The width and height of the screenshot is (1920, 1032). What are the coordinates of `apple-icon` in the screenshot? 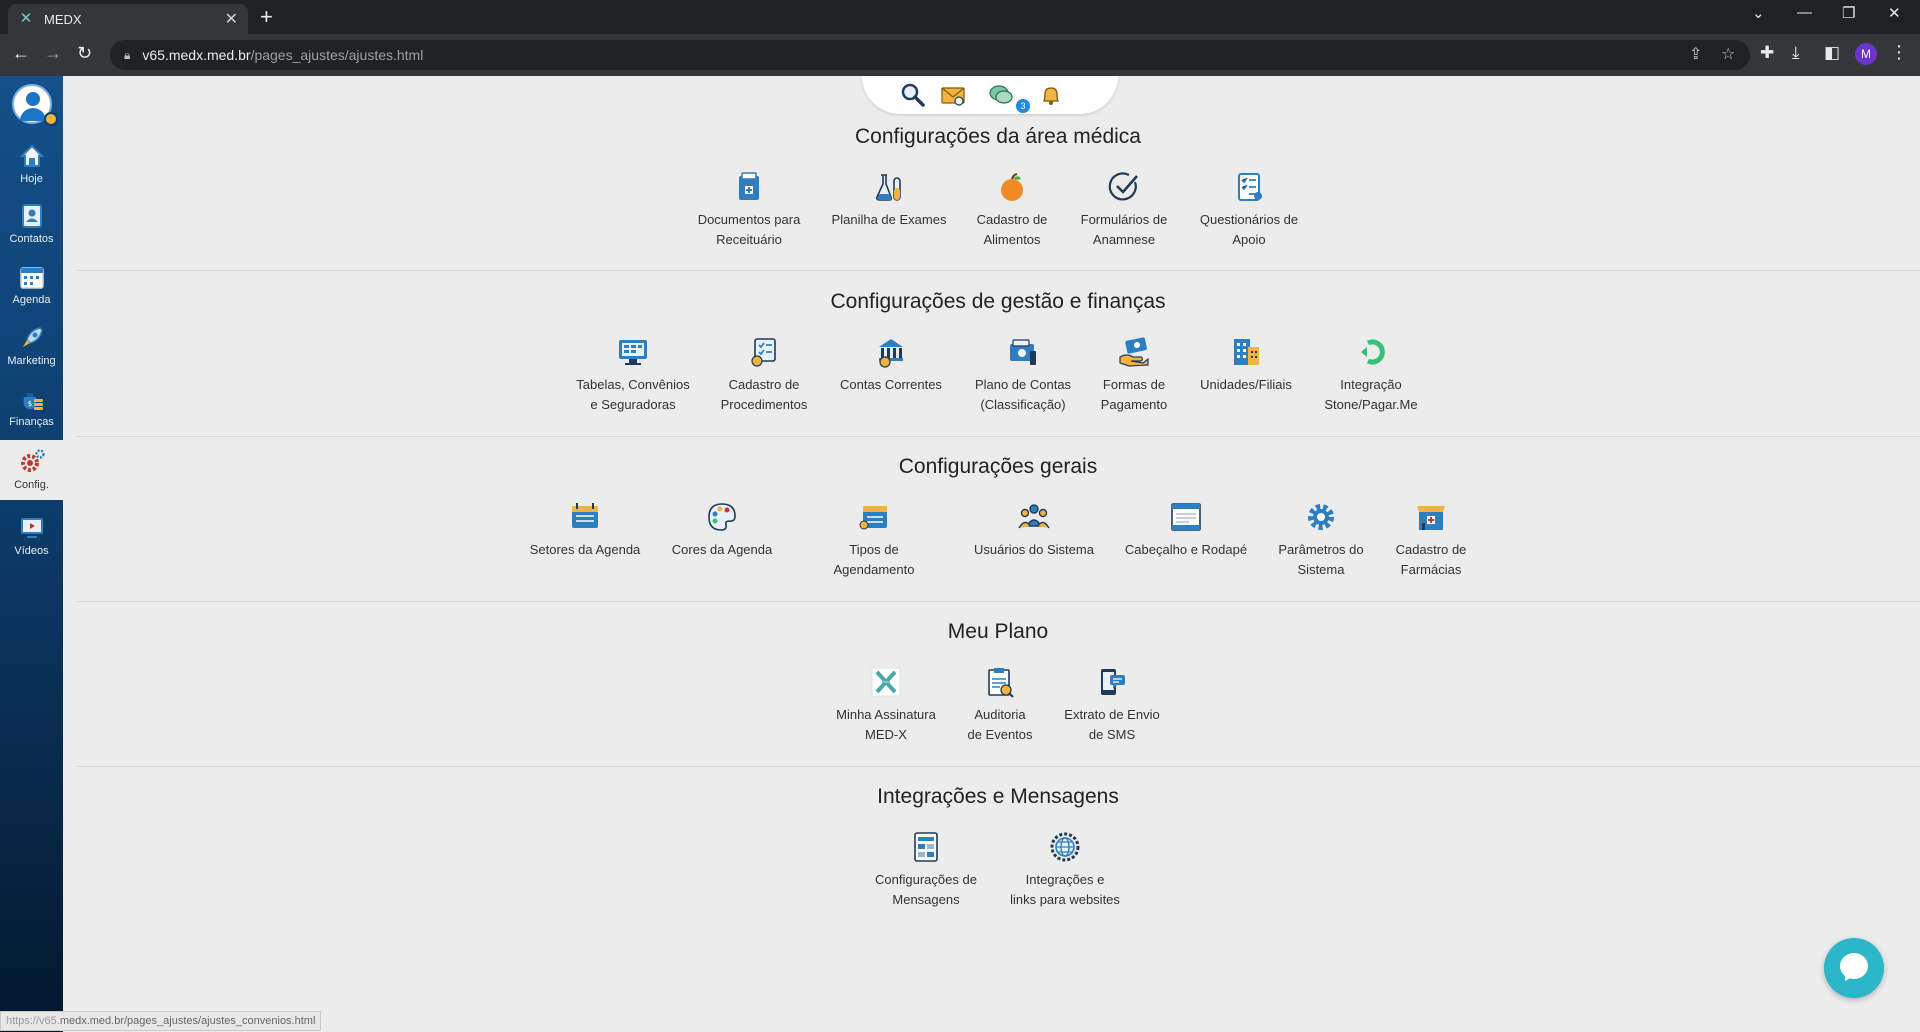 It's located at (1012, 187).